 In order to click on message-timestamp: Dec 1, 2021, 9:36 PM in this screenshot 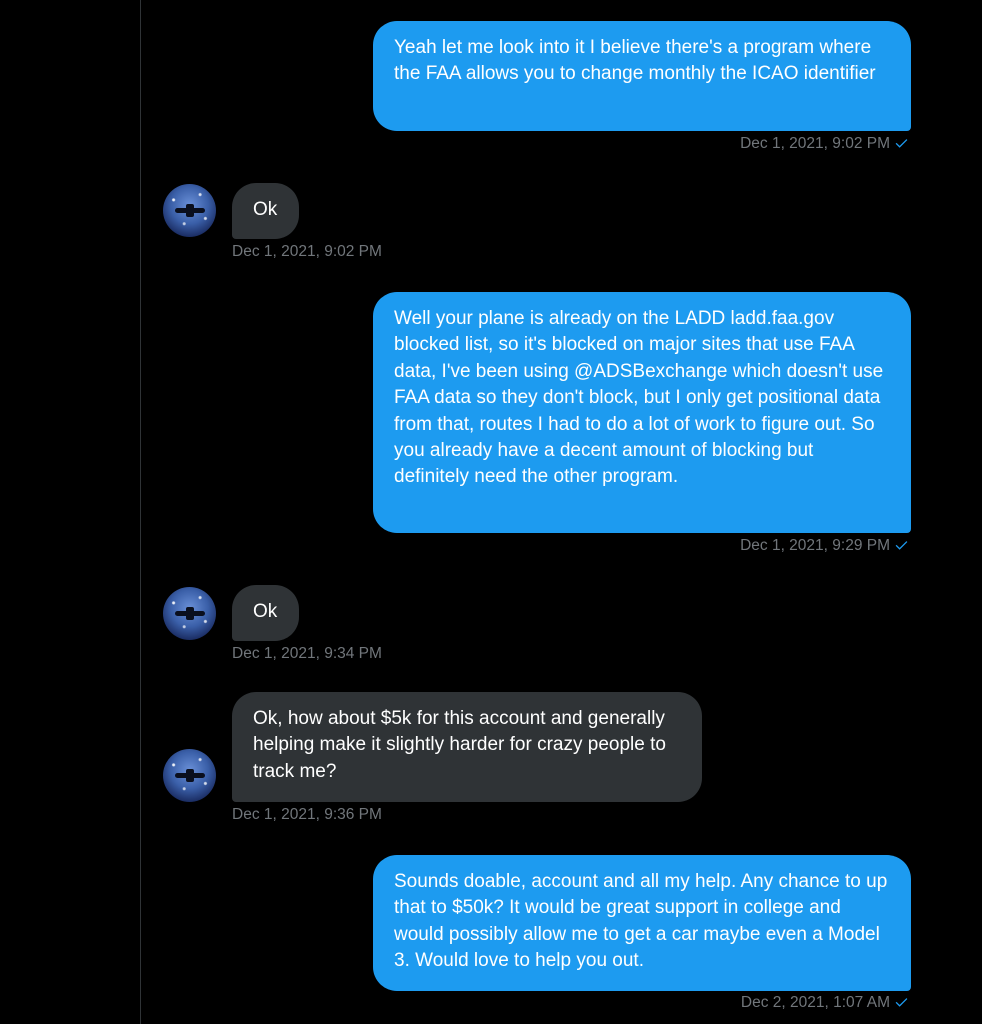, I will do `click(307, 815)`.